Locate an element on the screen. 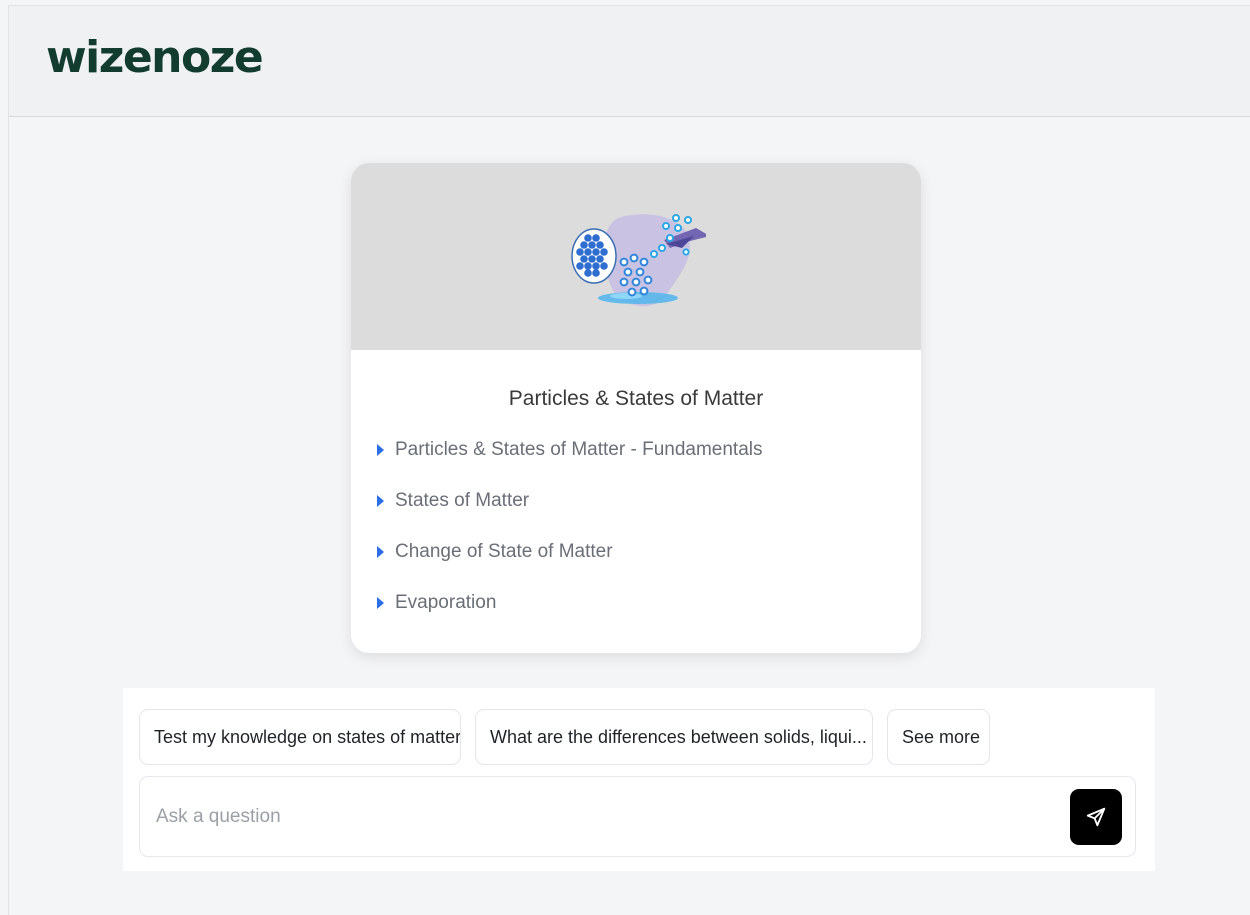 Image resolution: width=1250 pixels, height=915 pixels. see-more-button: See more is located at coordinates (938, 737).